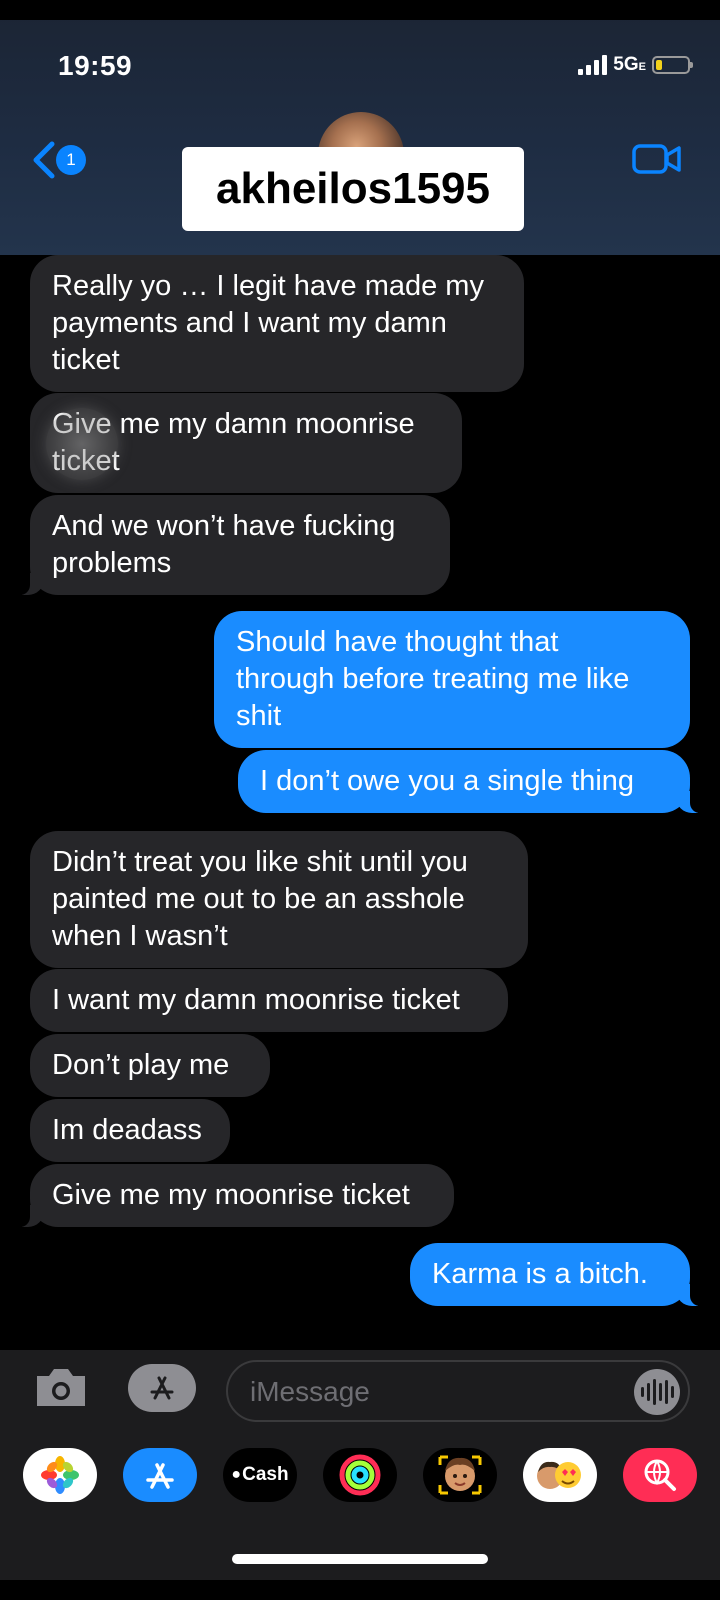 The image size is (720, 1600). I want to click on home-indicator, so click(360, 1559).